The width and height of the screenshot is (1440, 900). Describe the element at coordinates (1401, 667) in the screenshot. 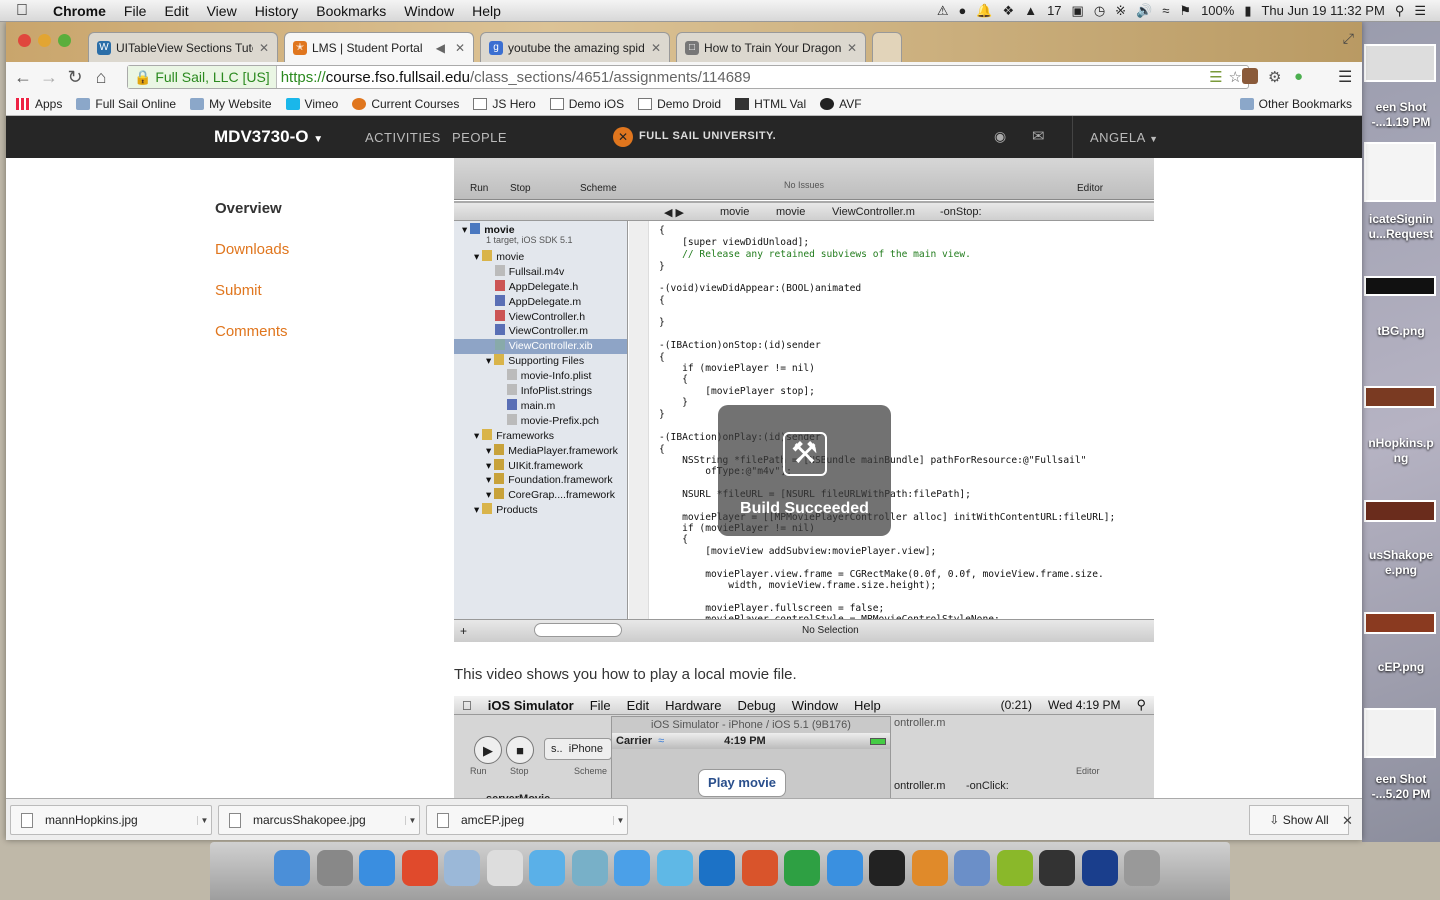

I see `desktop-file-label: cEP.png` at that location.